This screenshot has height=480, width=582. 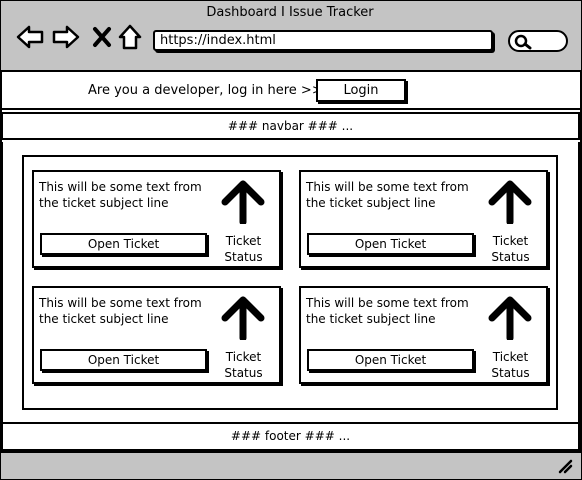 I want to click on address-bar: https://index.html, so click(x=323, y=40).